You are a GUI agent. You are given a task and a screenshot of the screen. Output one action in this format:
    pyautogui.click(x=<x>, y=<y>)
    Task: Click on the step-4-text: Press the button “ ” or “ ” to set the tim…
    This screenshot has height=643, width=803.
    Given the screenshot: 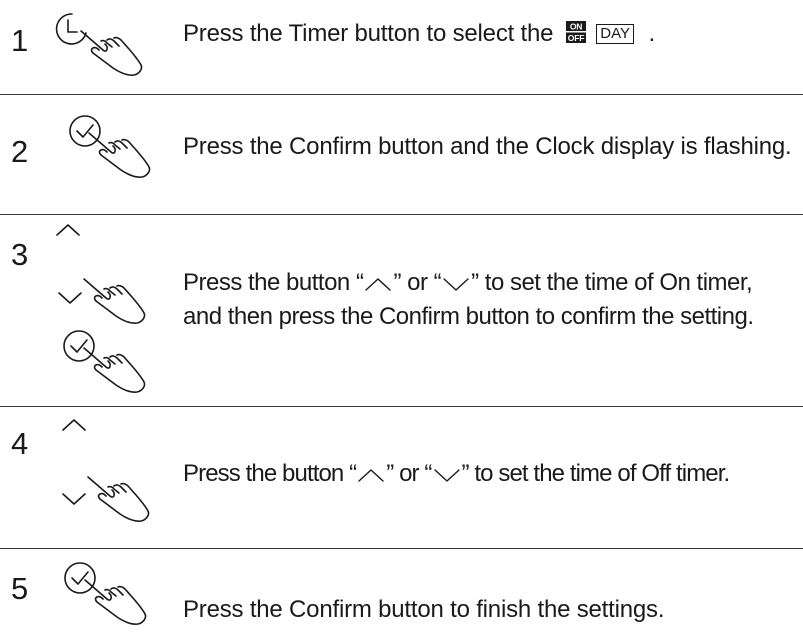 What is the action you would take?
    pyautogui.click(x=457, y=474)
    